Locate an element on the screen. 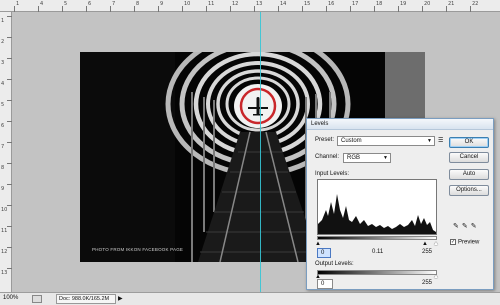  channel-value: RGB is located at coordinates (354, 158).